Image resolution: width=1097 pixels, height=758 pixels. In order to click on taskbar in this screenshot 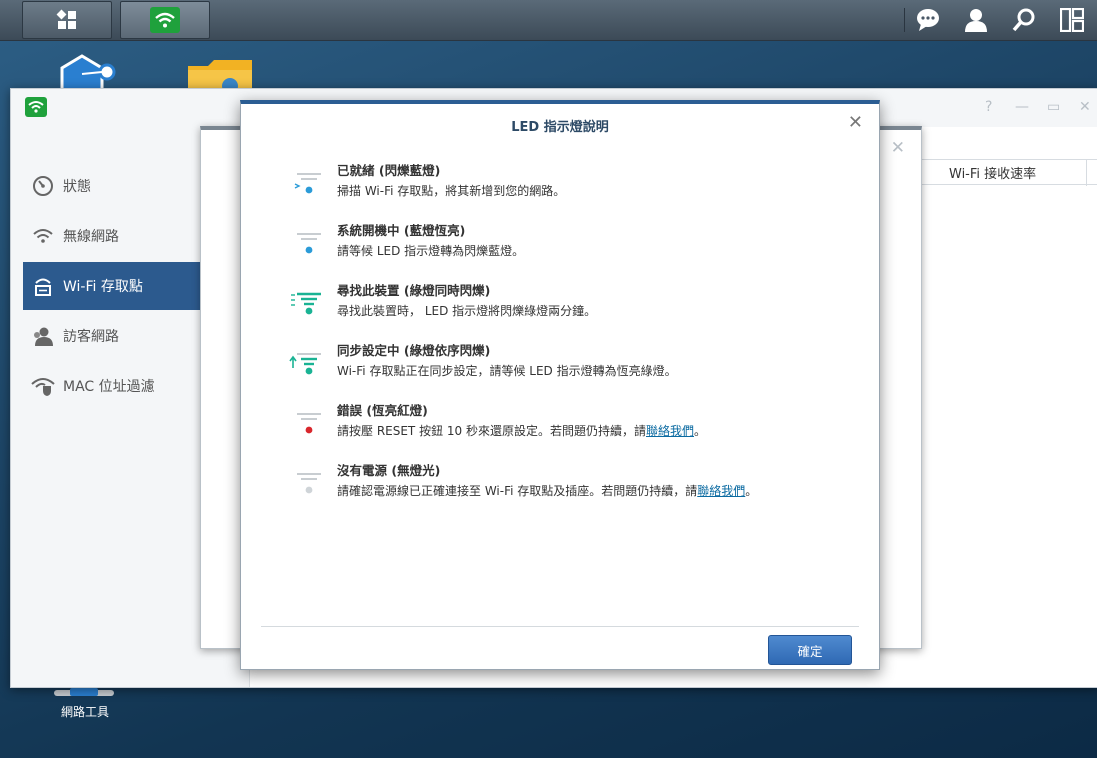, I will do `click(548, 20)`.